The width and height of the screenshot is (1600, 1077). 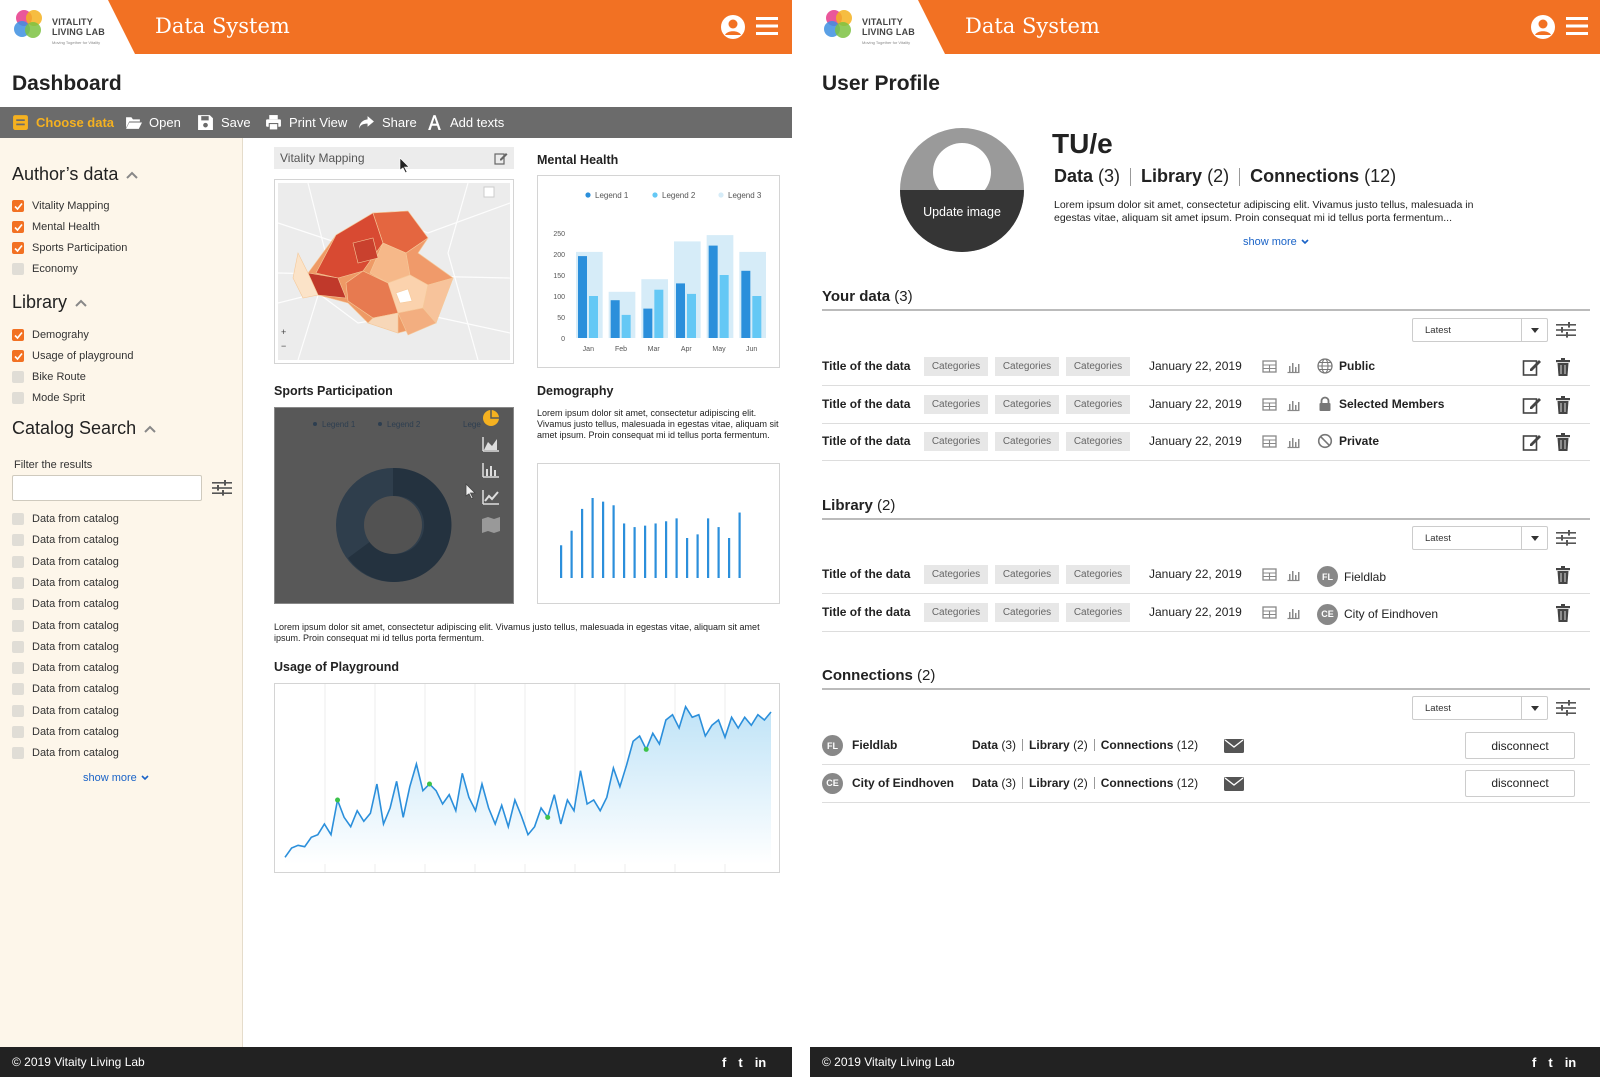 I want to click on demography-bar-chart, so click(x=659, y=534).